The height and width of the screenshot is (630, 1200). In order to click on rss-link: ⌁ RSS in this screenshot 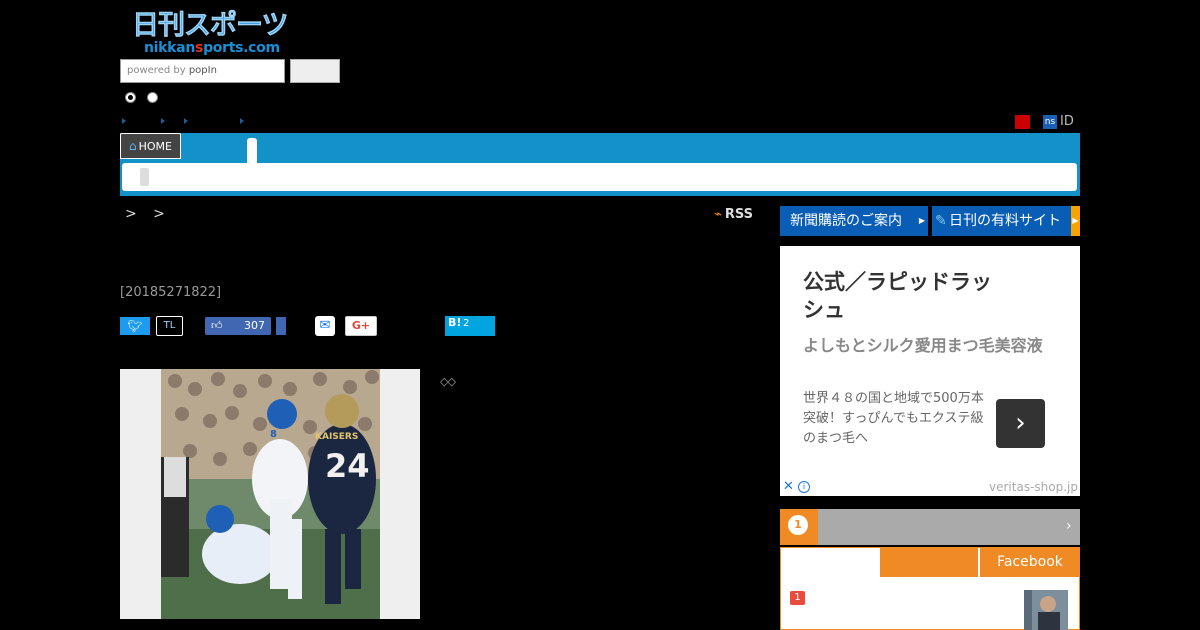, I will do `click(733, 215)`.